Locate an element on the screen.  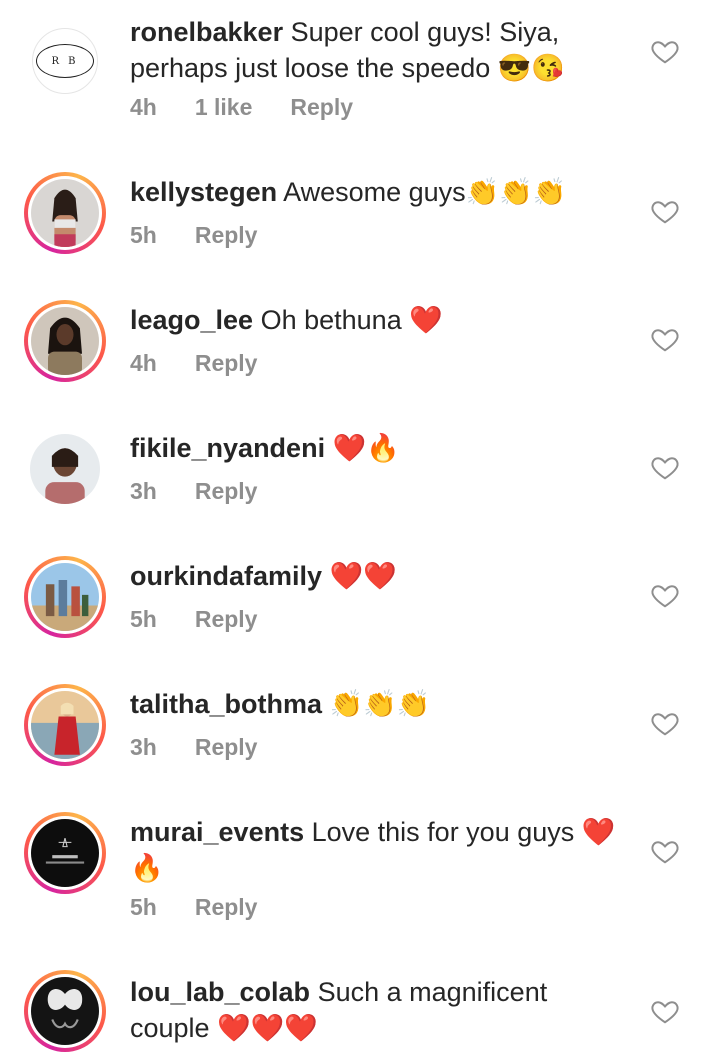
comment-text: ourkindafamily ❤️❤️ is located at coordinates (370, 576).